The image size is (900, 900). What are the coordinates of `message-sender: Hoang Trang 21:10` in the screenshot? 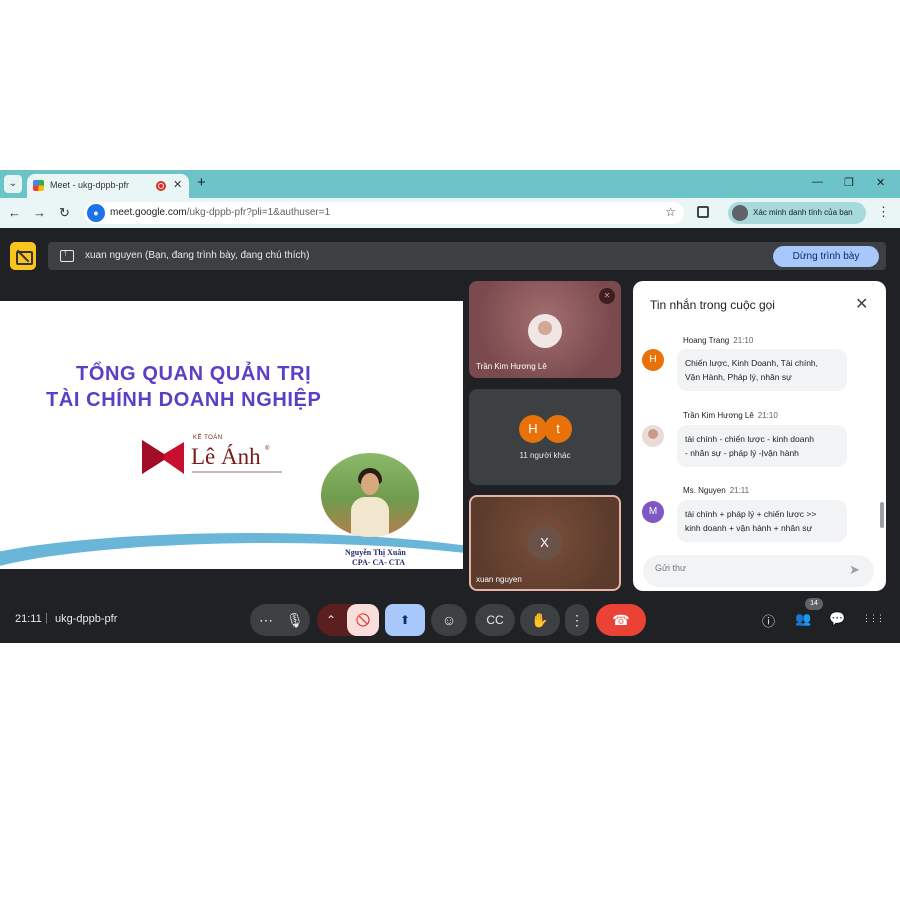 It's located at (718, 340).